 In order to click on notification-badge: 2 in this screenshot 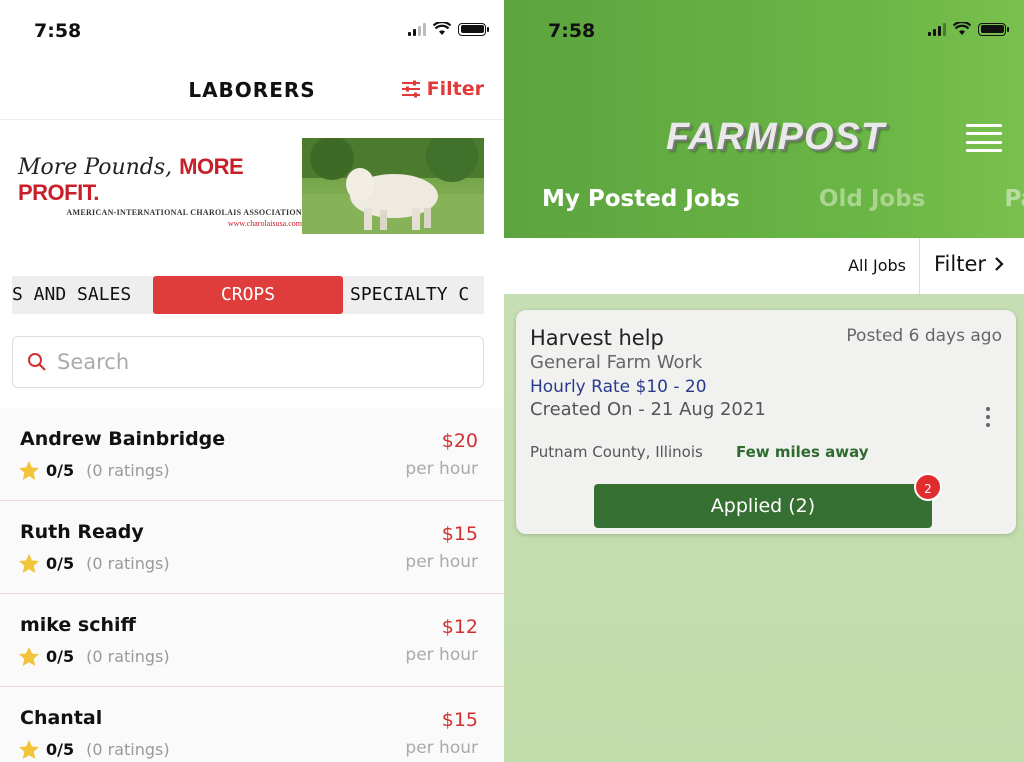, I will do `click(928, 487)`.